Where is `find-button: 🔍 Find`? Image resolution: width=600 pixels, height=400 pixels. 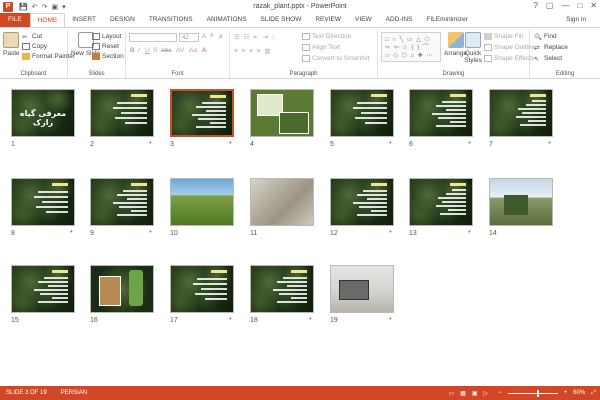
find-button: 🔍 Find is located at coordinates (545, 37).